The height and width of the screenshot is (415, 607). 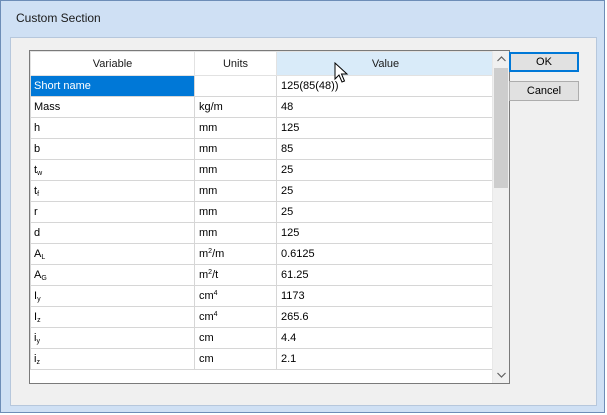 I want to click on value-cell: 85, so click(x=385, y=149).